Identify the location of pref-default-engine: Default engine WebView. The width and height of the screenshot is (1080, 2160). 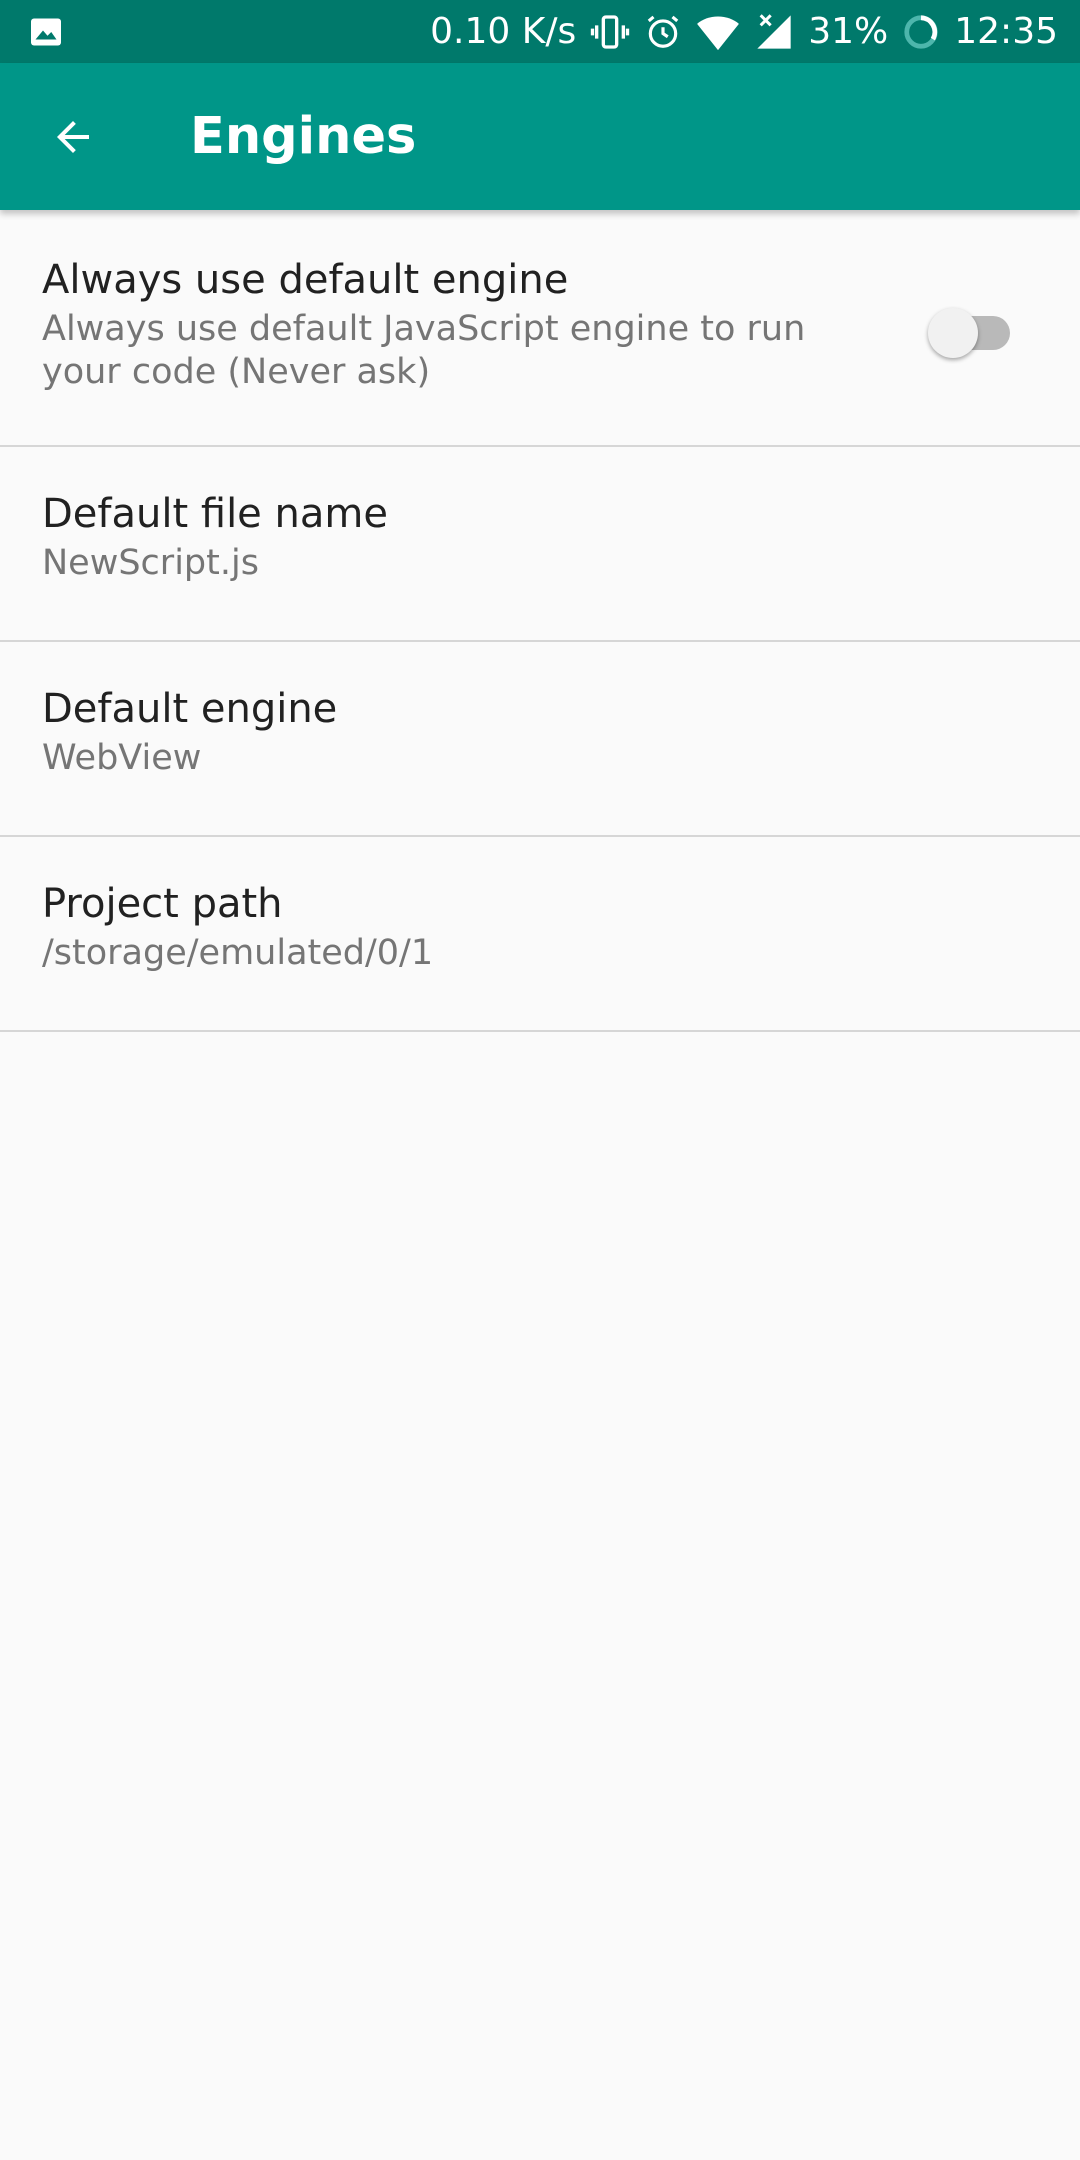
(540, 739).